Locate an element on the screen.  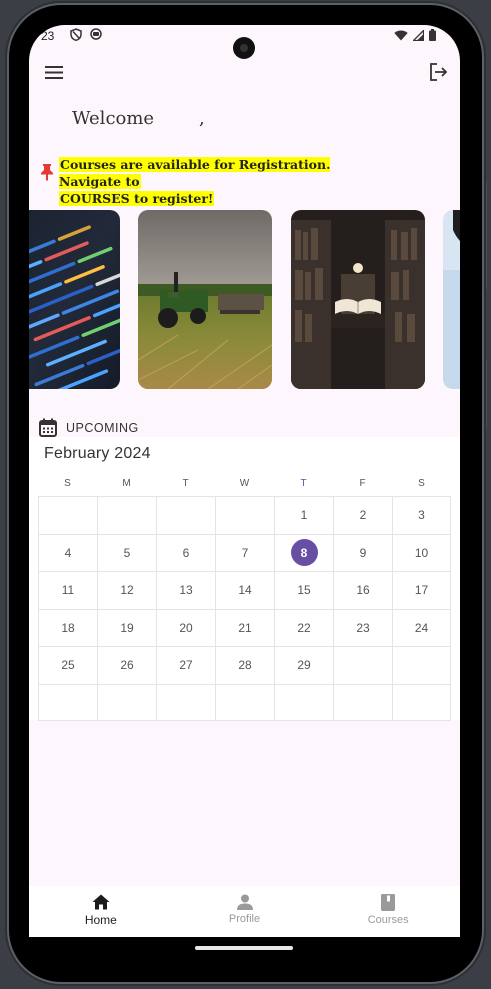
calendar-day: 21 is located at coordinates (244, 627).